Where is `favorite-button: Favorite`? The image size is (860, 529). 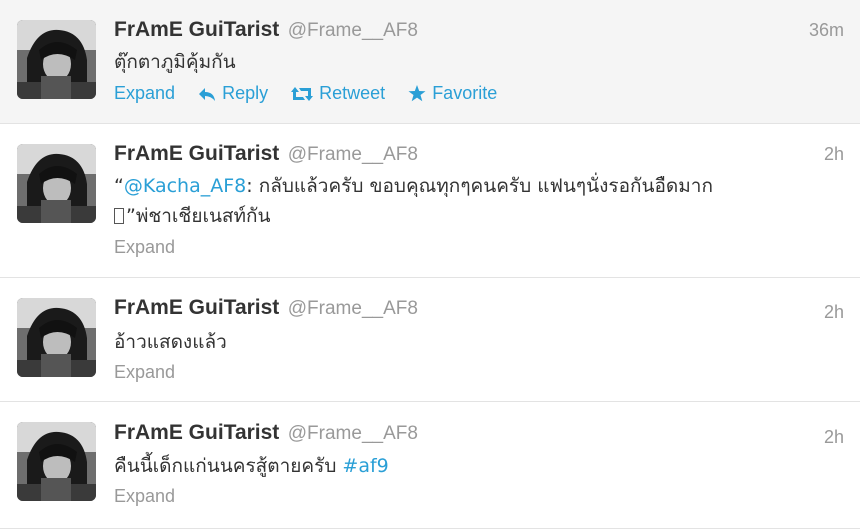
favorite-button: Favorite is located at coordinates (452, 94).